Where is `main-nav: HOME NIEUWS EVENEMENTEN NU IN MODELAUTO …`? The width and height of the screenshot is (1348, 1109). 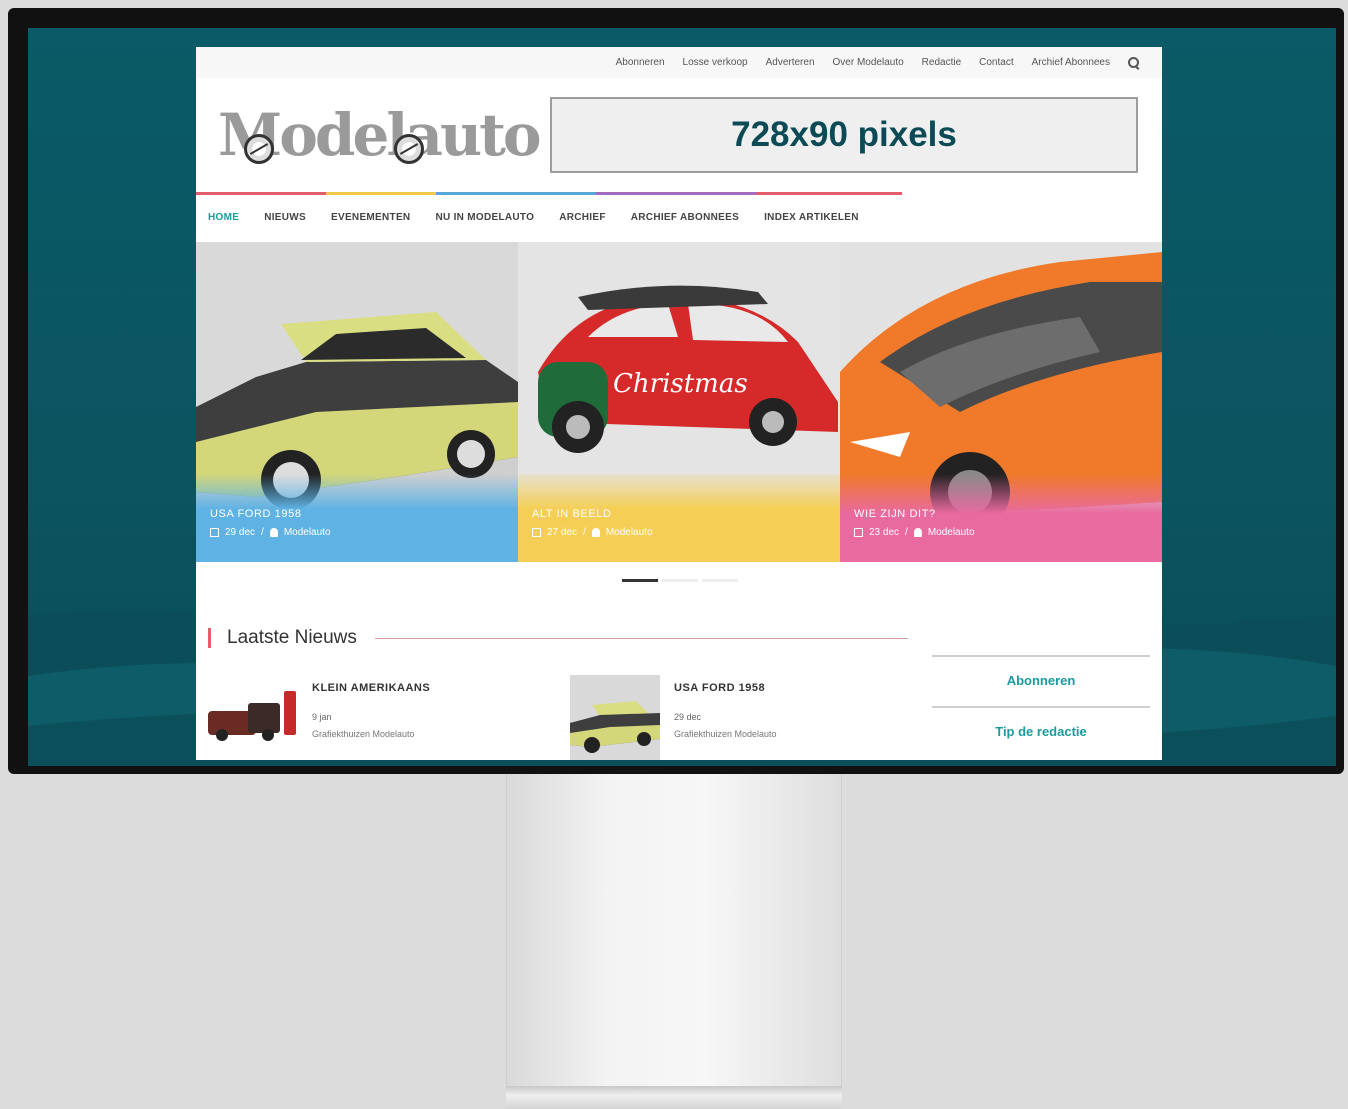 main-nav: HOME NIEUWS EVENEMENTEN NU IN MODELAUTO … is located at coordinates (679, 217).